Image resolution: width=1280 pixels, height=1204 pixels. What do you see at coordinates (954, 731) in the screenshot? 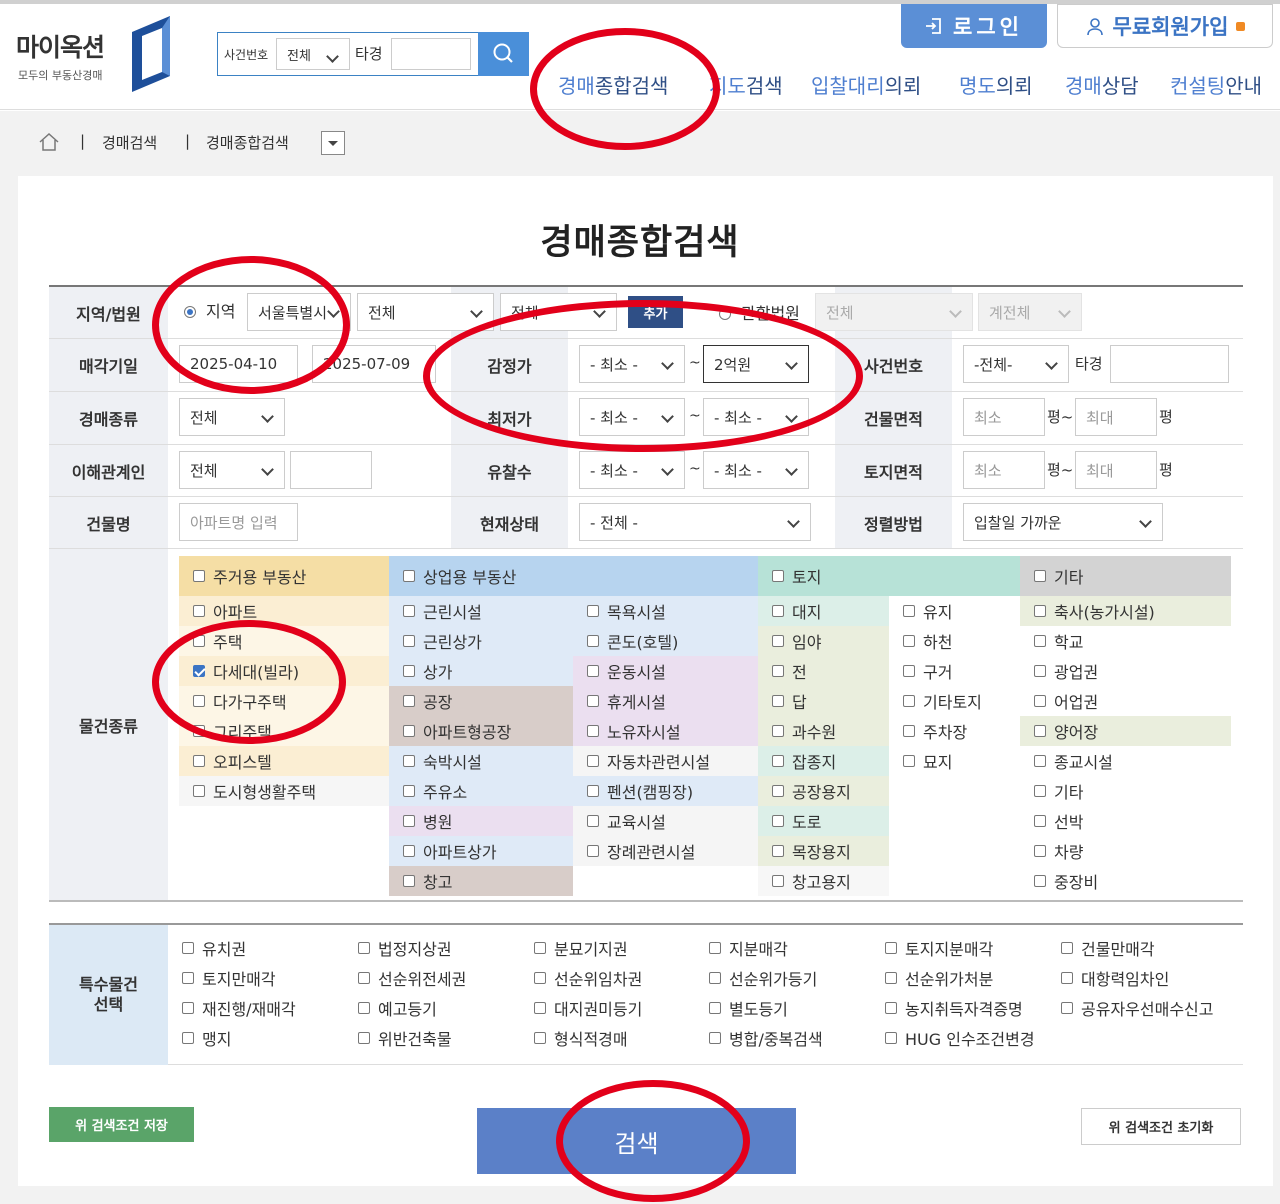
I see `property-type-item: 주차장` at bounding box center [954, 731].